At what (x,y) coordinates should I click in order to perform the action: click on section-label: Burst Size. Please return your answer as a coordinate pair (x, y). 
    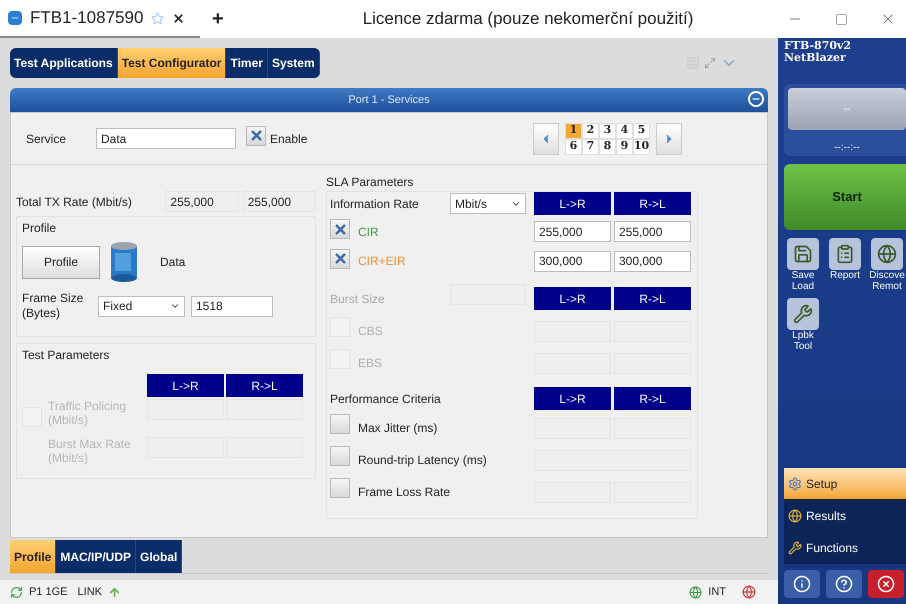
    Looking at the image, I should click on (358, 299).